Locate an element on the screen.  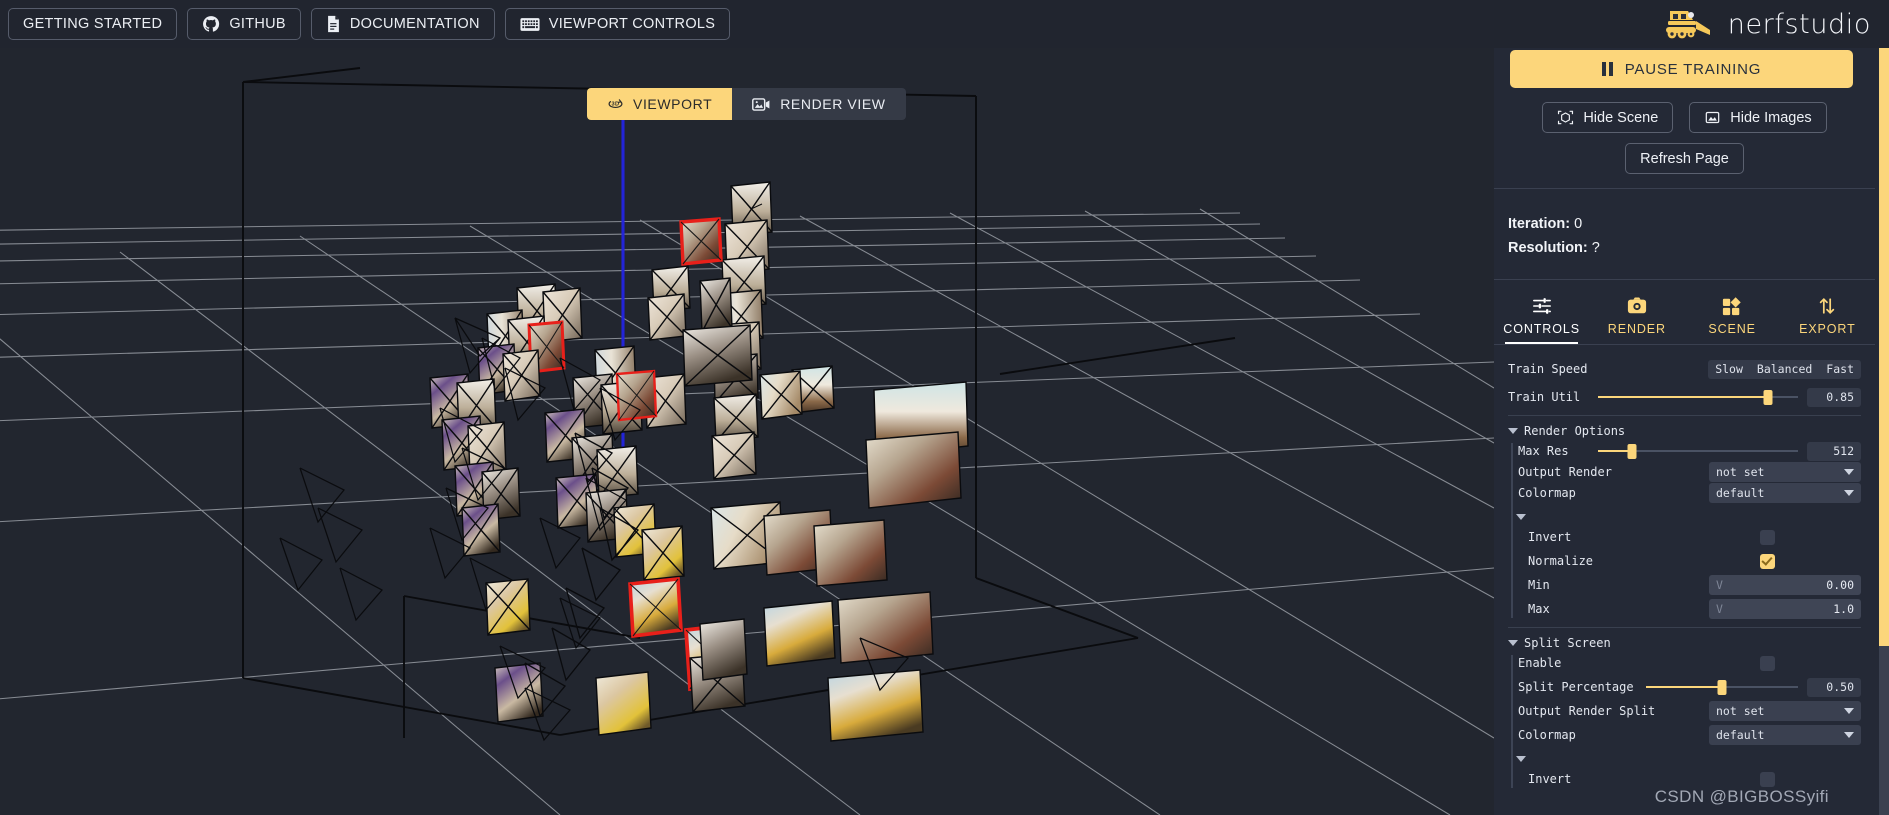
train-speed-segmented: Slow Balanced Fast is located at coordinates (1784, 369).